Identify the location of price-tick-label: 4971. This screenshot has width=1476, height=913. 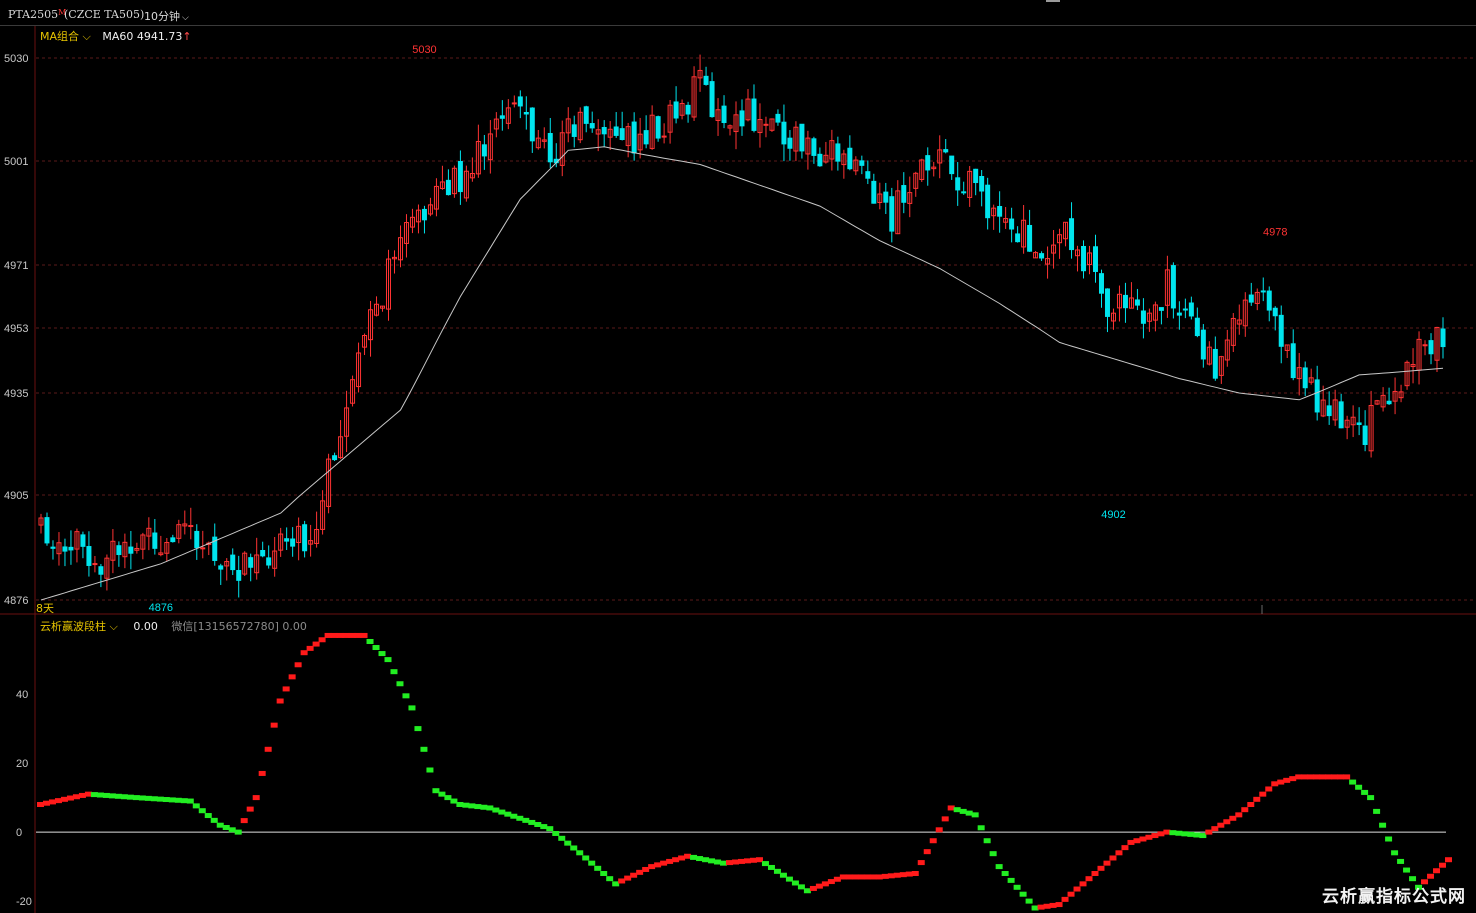
(16, 266).